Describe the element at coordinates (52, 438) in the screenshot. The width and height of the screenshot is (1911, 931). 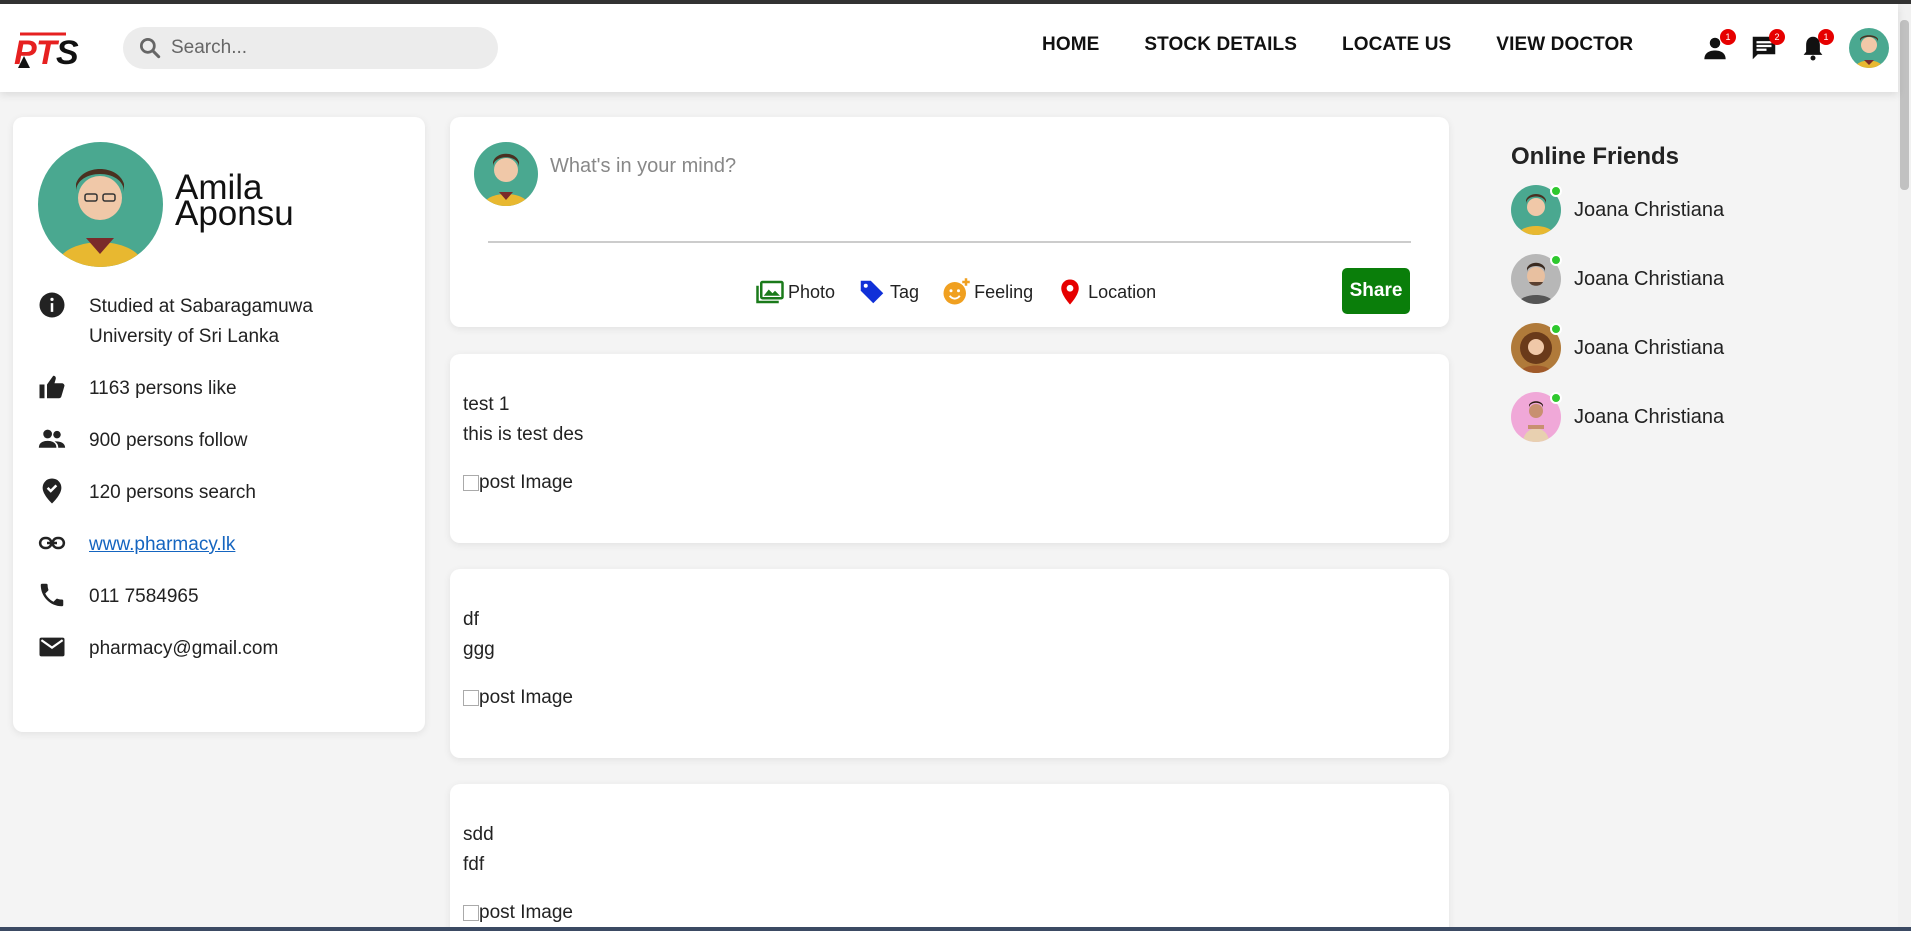
I see `people-icon` at that location.